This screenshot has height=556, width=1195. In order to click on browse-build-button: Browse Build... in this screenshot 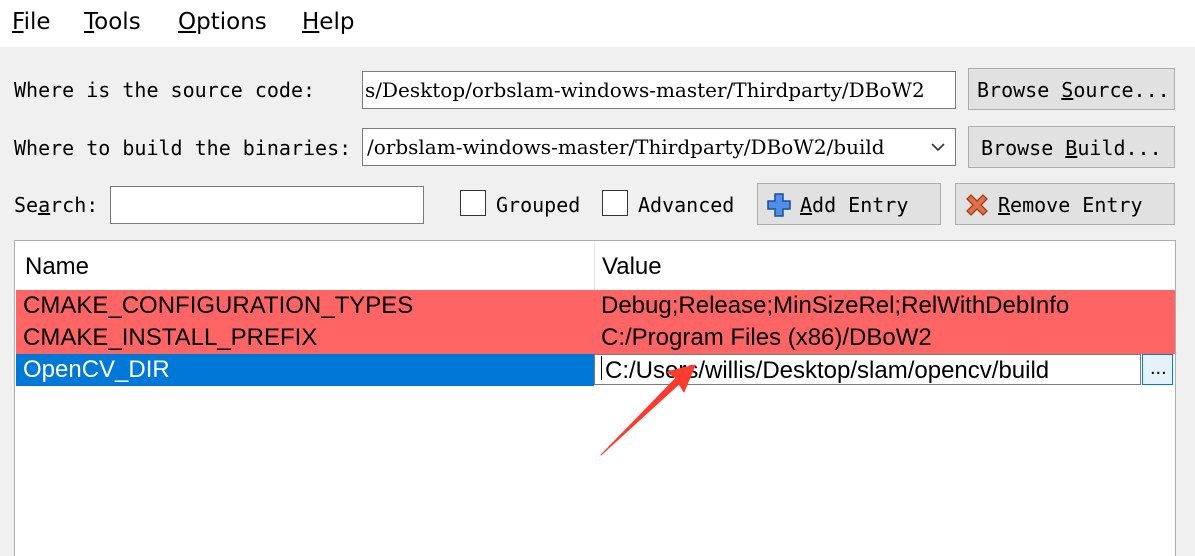, I will do `click(1071, 147)`.